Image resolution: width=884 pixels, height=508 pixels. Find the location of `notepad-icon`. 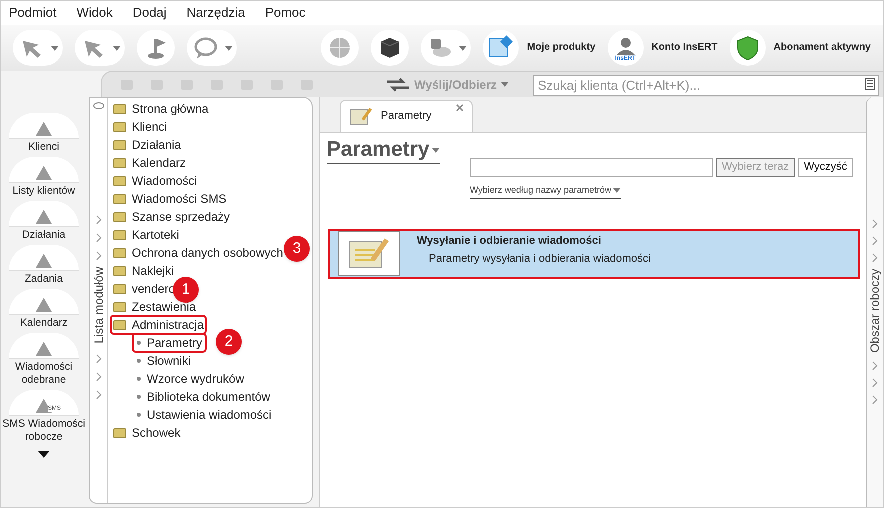

notepad-icon is located at coordinates (361, 117).